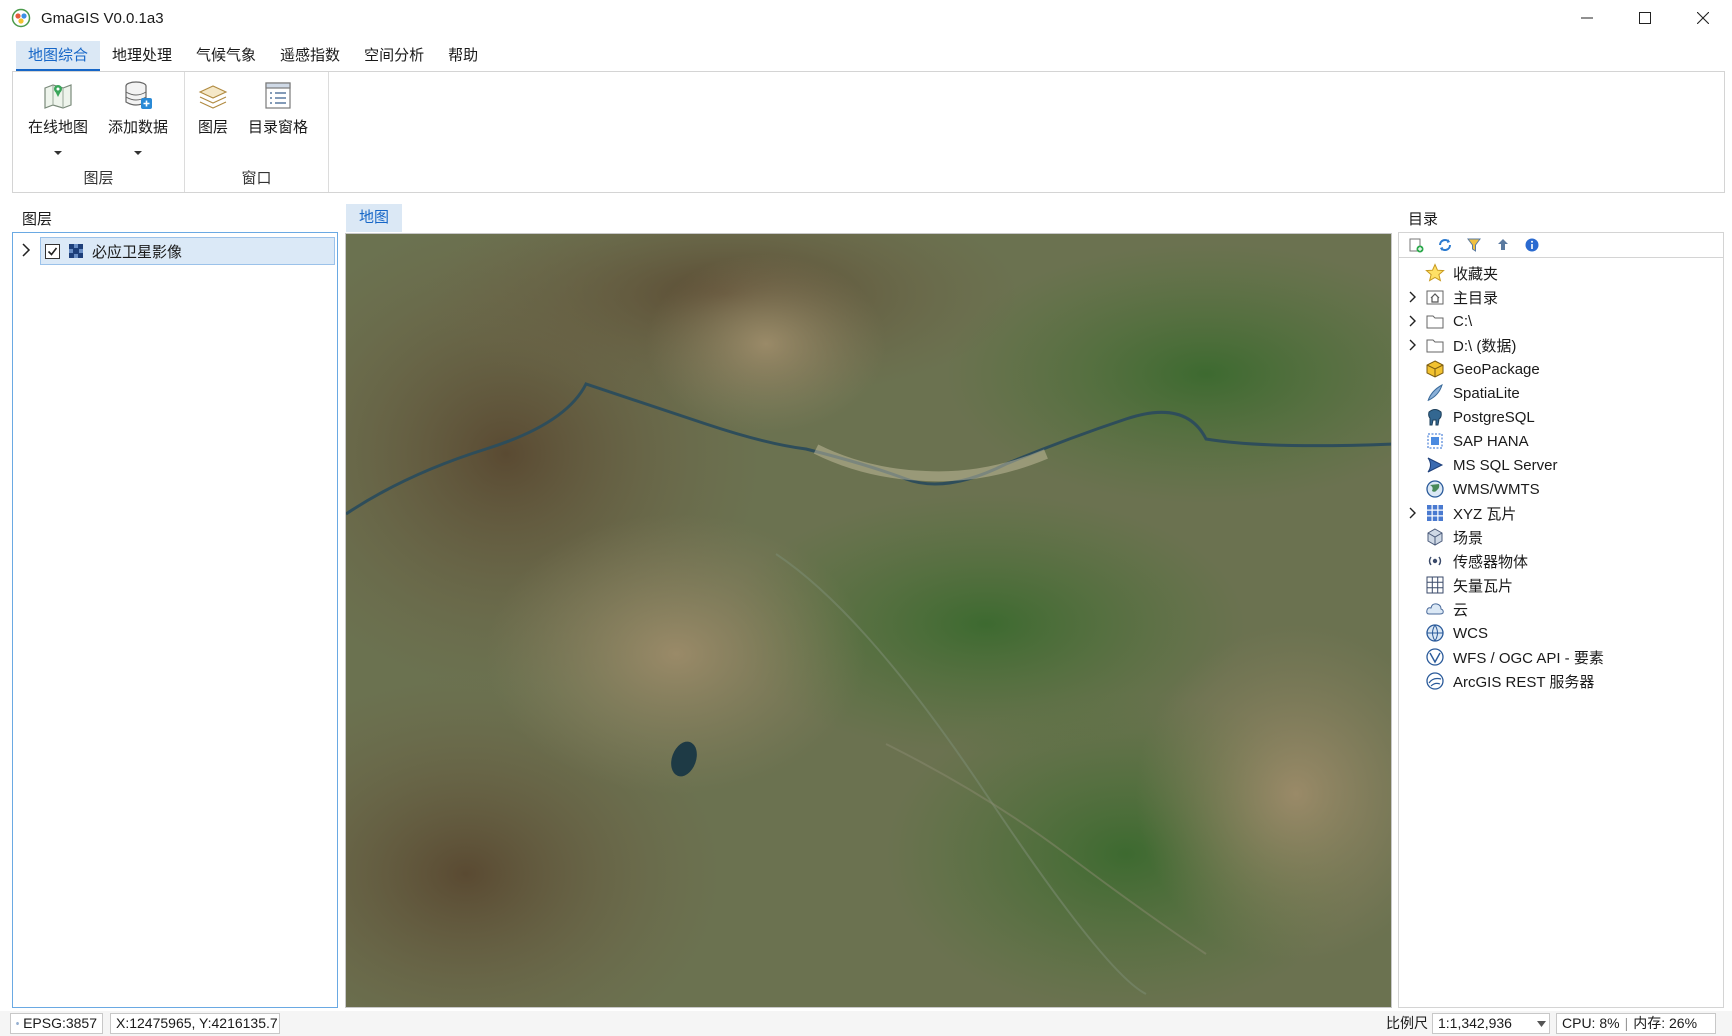 The width and height of the screenshot is (1732, 1036). Describe the element at coordinates (226, 56) in the screenshot. I see `tab-climate: 气候气象` at that location.